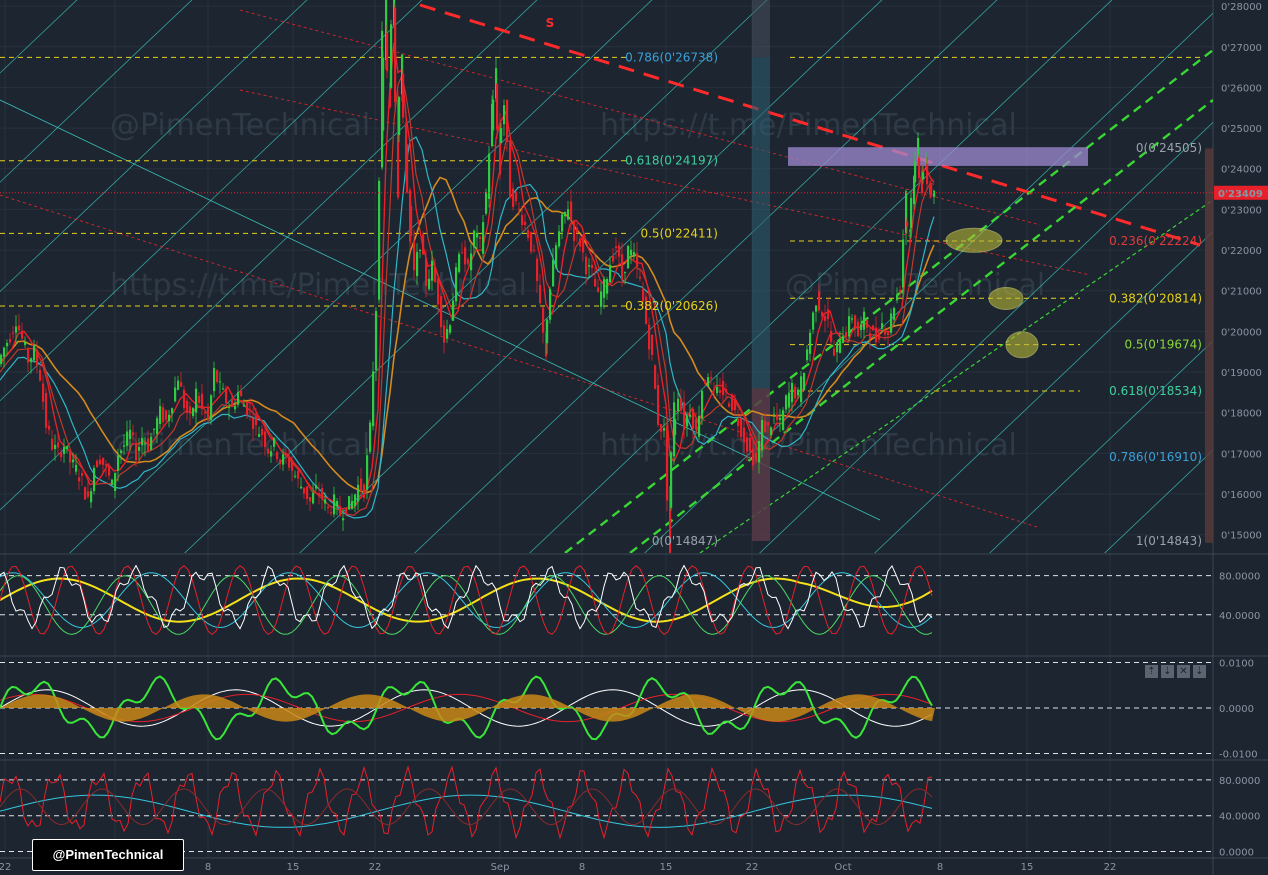  I want to click on price-axis-label: 0'18000, so click(1241, 414).